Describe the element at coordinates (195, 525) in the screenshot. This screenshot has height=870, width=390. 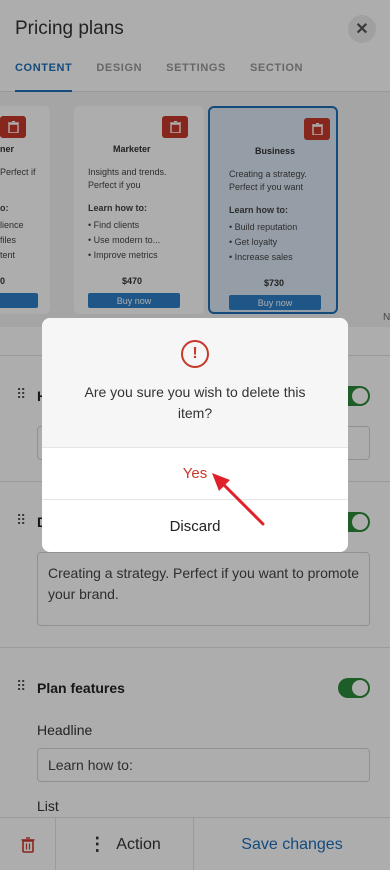
I see `discard-button: Discard` at that location.